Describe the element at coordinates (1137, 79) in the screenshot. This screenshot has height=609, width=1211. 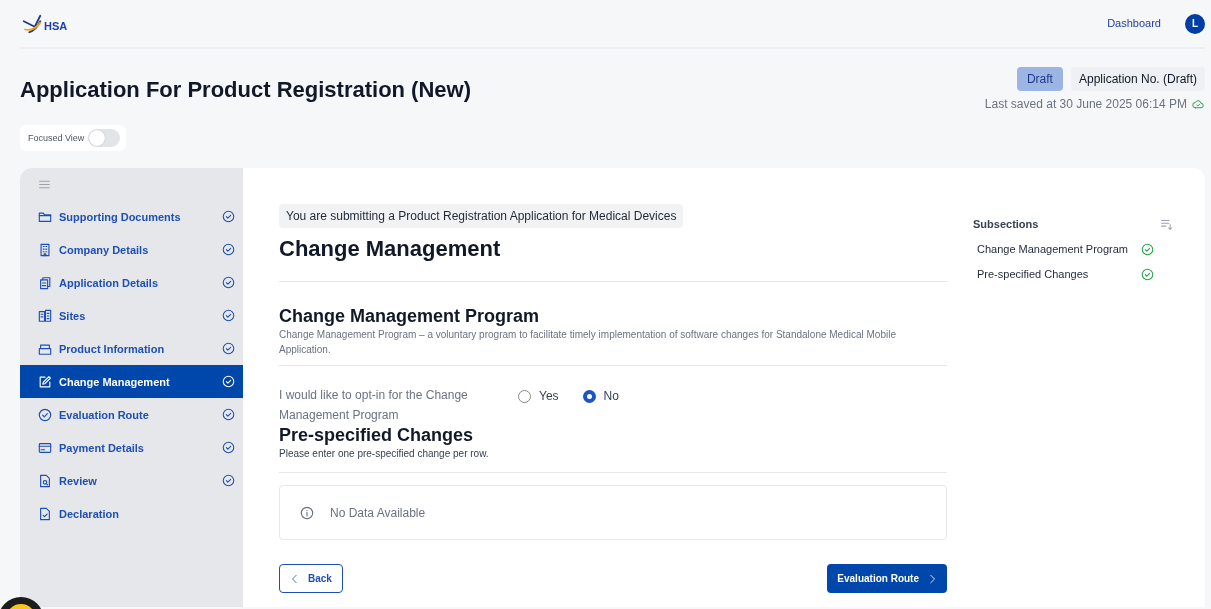
I see `application-number: Application No. (Draft)` at that location.